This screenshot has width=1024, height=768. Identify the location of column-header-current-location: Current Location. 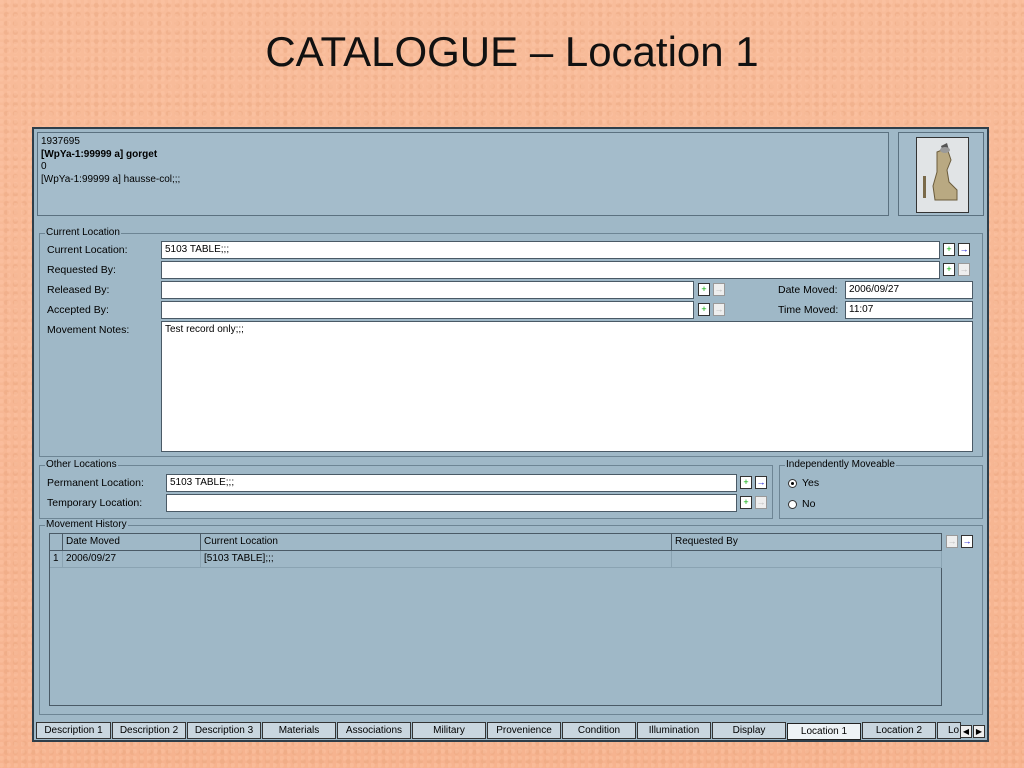
(436, 542).